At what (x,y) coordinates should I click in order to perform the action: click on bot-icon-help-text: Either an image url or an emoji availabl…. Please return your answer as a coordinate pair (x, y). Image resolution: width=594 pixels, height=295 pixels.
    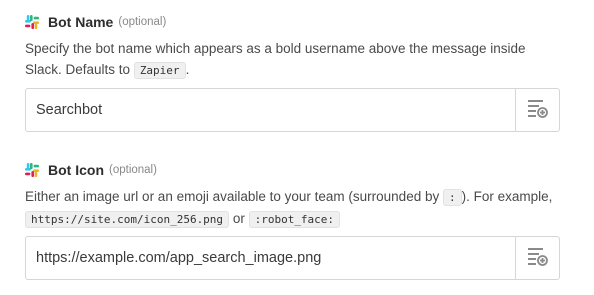
    Looking at the image, I should click on (292, 208).